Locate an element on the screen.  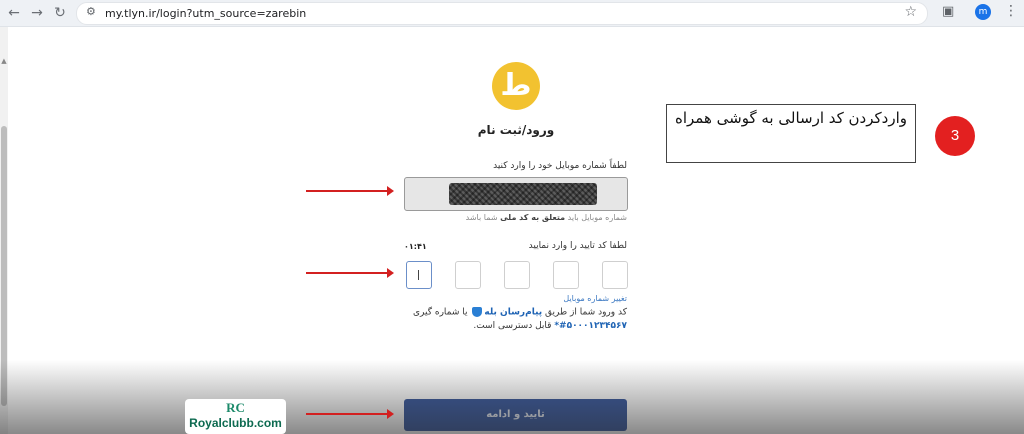
code-label: لطفا کد تایید را وارد نمایید is located at coordinates (577, 246).